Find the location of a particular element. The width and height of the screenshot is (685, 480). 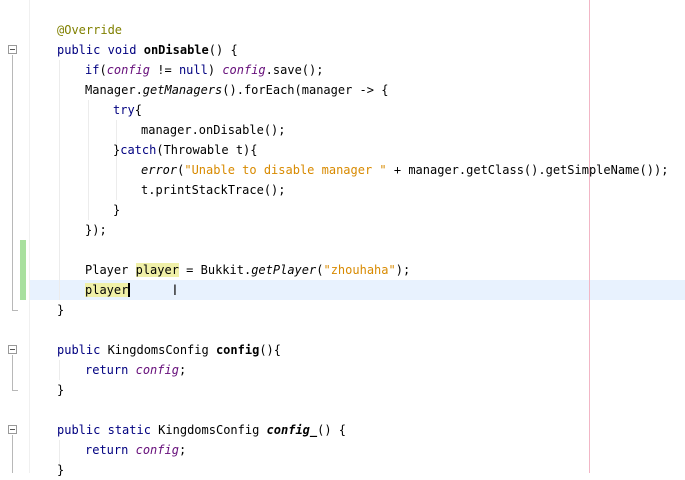

code-line-23: } is located at coordinates (60, 470).